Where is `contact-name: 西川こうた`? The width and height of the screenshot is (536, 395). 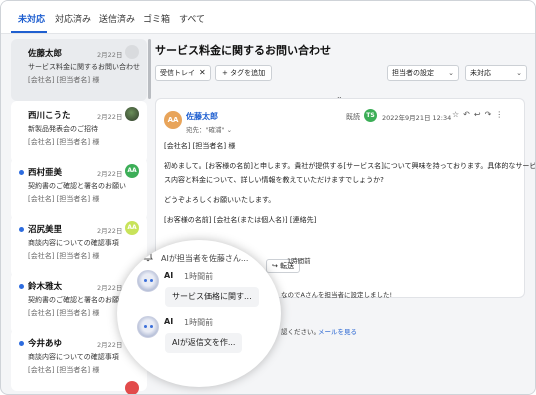 contact-name: 西川こうた is located at coordinates (49, 116).